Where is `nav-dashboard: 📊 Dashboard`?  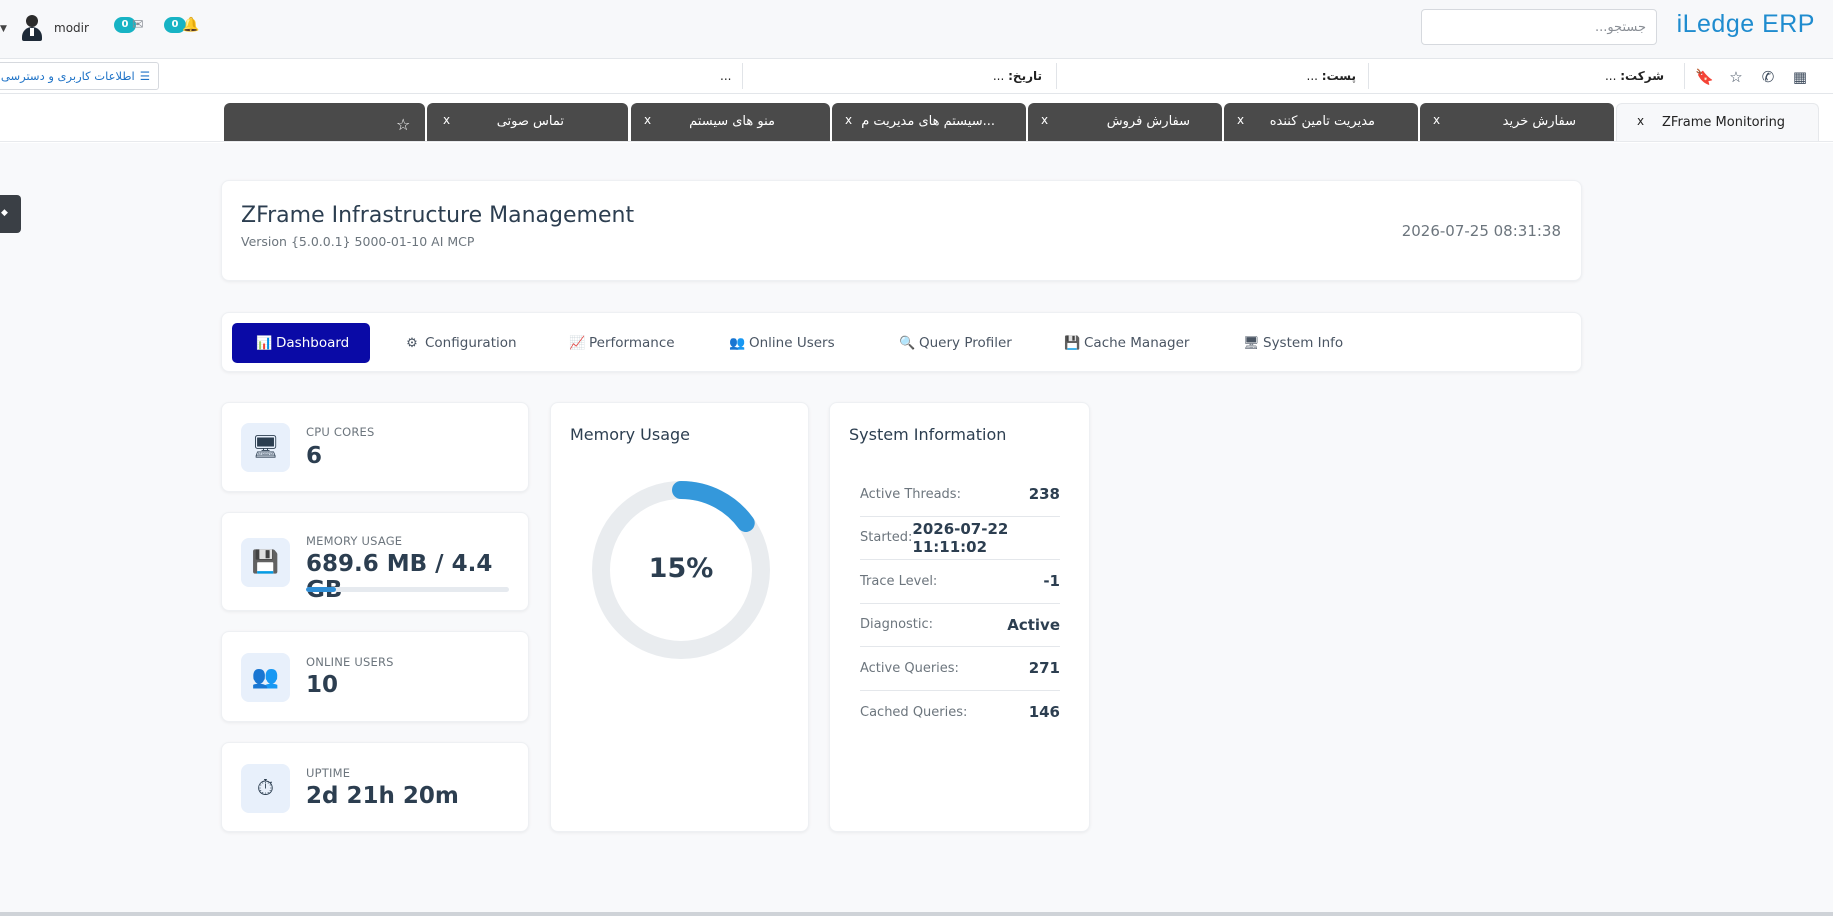
nav-dashboard: 📊 Dashboard is located at coordinates (301, 343).